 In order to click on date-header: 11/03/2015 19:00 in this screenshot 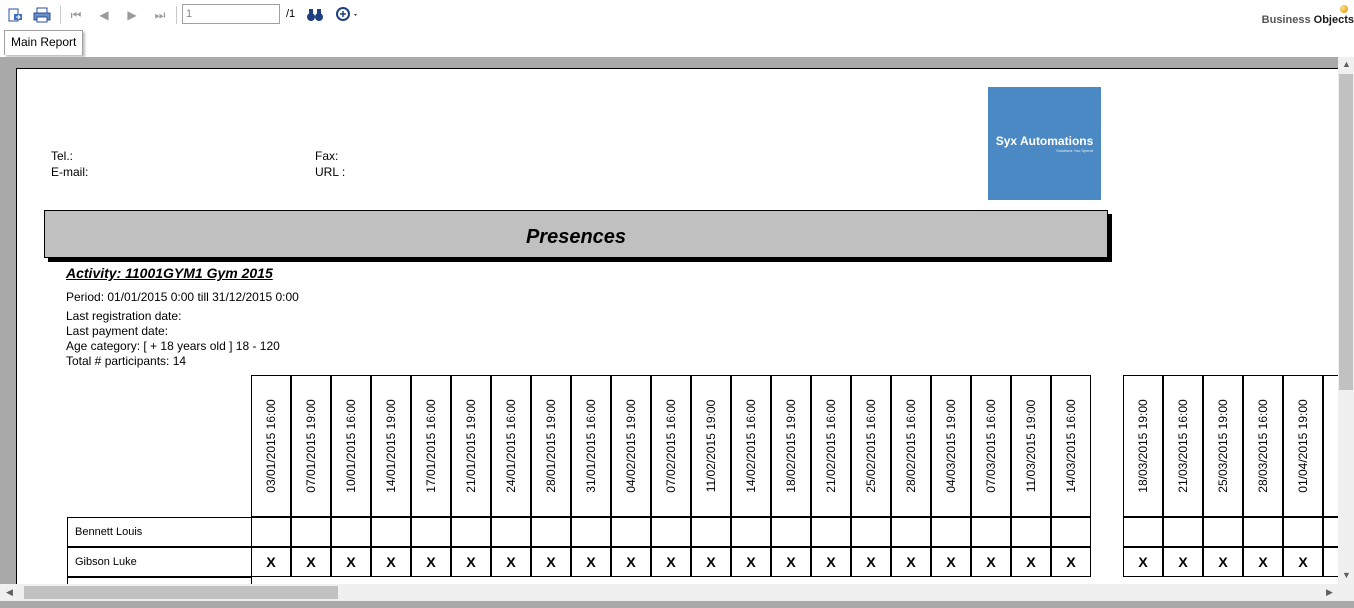, I will do `click(1031, 446)`.